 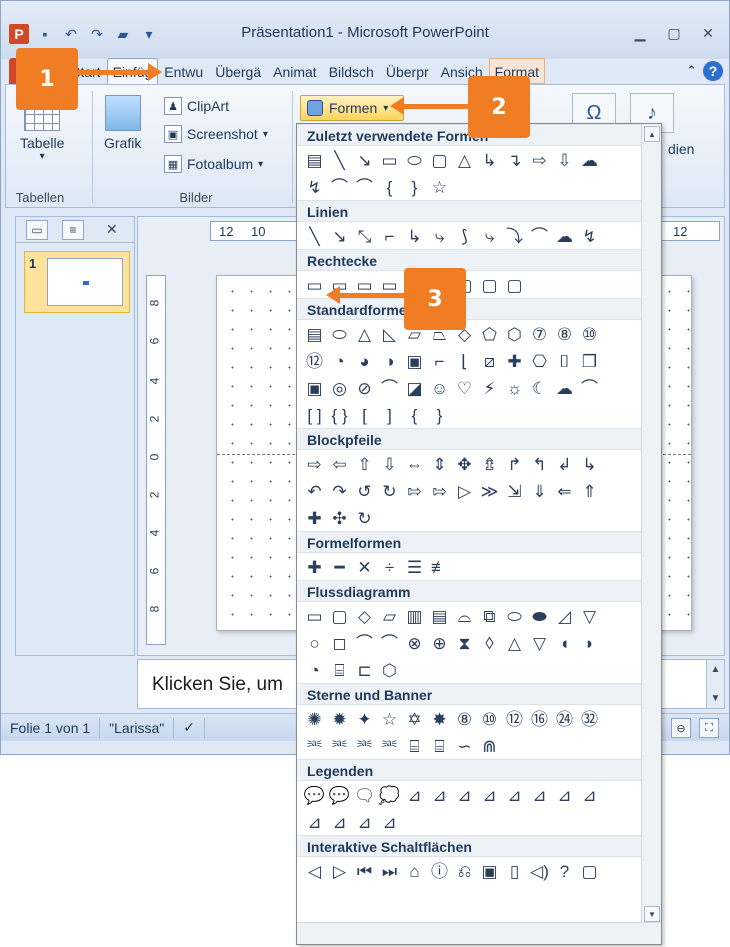 What do you see at coordinates (389, 361) in the screenshot?
I see `shape-icon: ◑` at bounding box center [389, 361].